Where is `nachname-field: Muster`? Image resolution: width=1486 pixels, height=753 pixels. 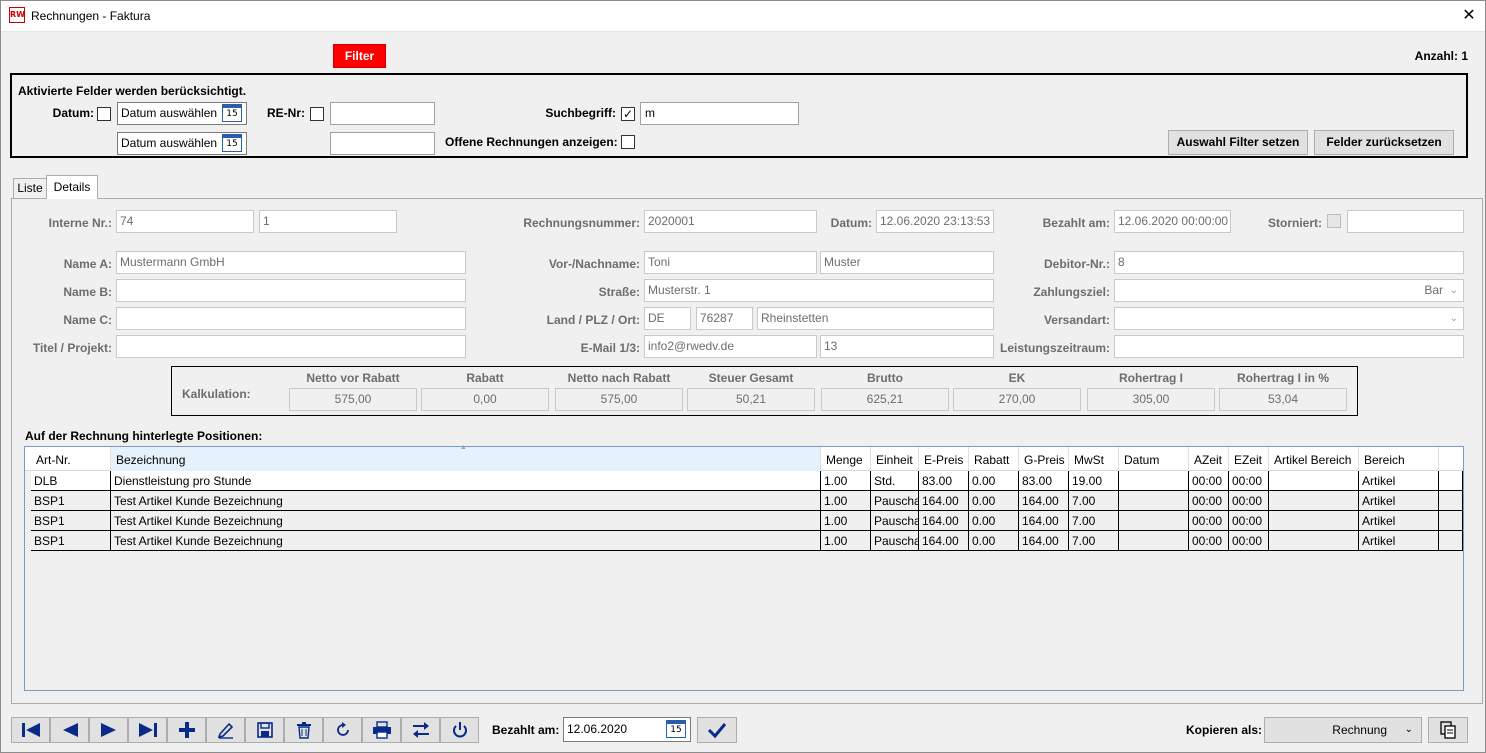
nachname-field: Muster is located at coordinates (907, 262).